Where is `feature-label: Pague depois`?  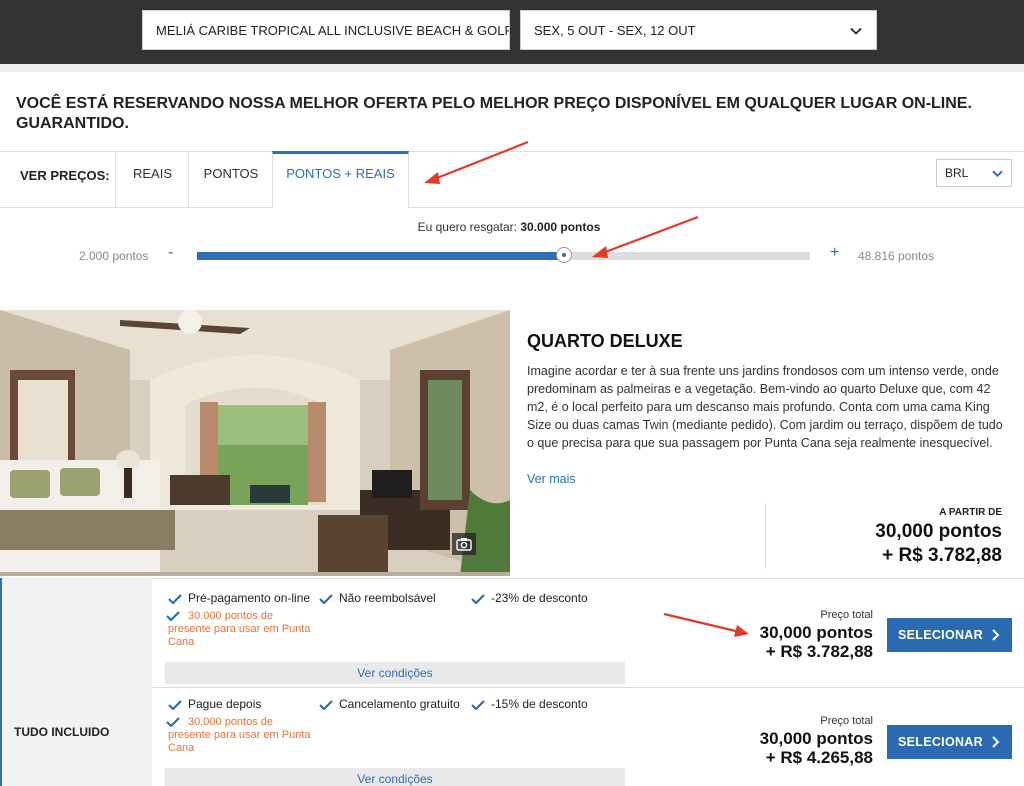
feature-label: Pague depois is located at coordinates (225, 704).